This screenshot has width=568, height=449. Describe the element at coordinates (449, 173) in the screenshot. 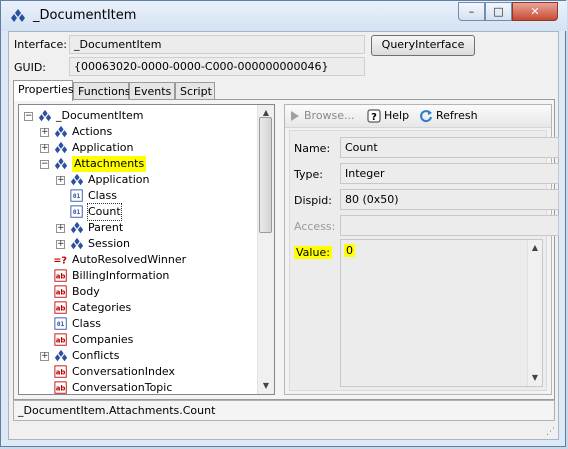

I see `type-field: Integer` at that location.